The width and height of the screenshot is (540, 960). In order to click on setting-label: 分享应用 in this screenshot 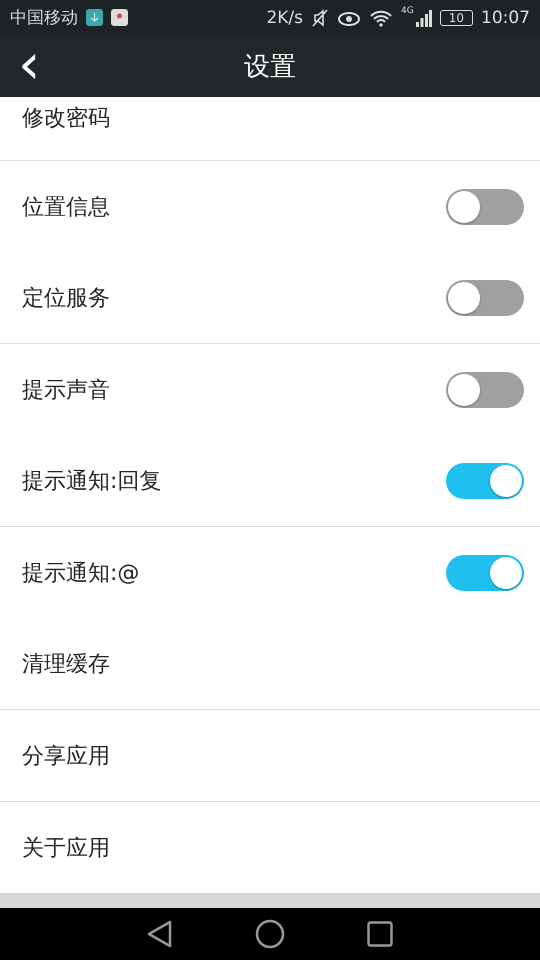, I will do `click(273, 755)`.